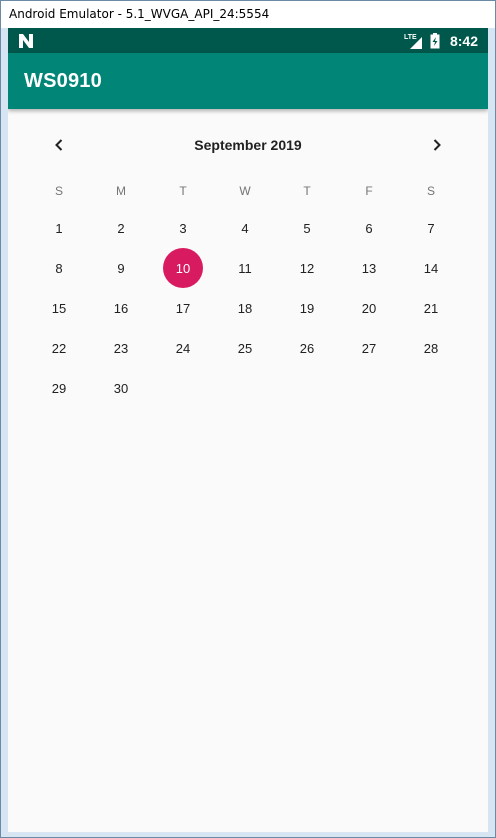  I want to click on calendar-day: 16, so click(121, 308).